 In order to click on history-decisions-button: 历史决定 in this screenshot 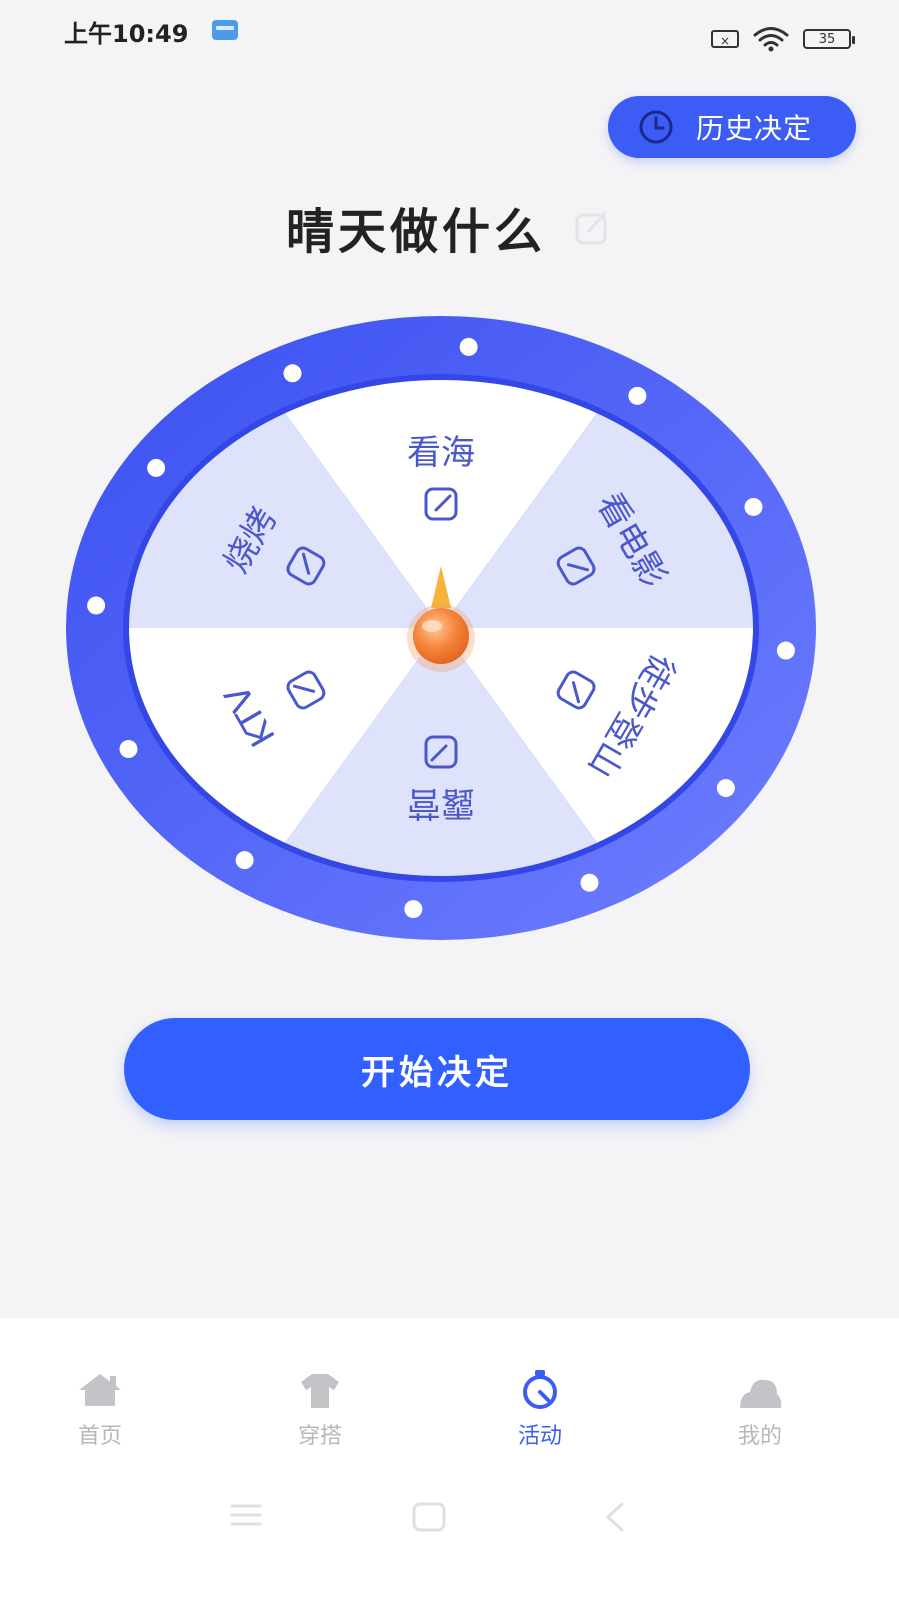, I will do `click(732, 127)`.